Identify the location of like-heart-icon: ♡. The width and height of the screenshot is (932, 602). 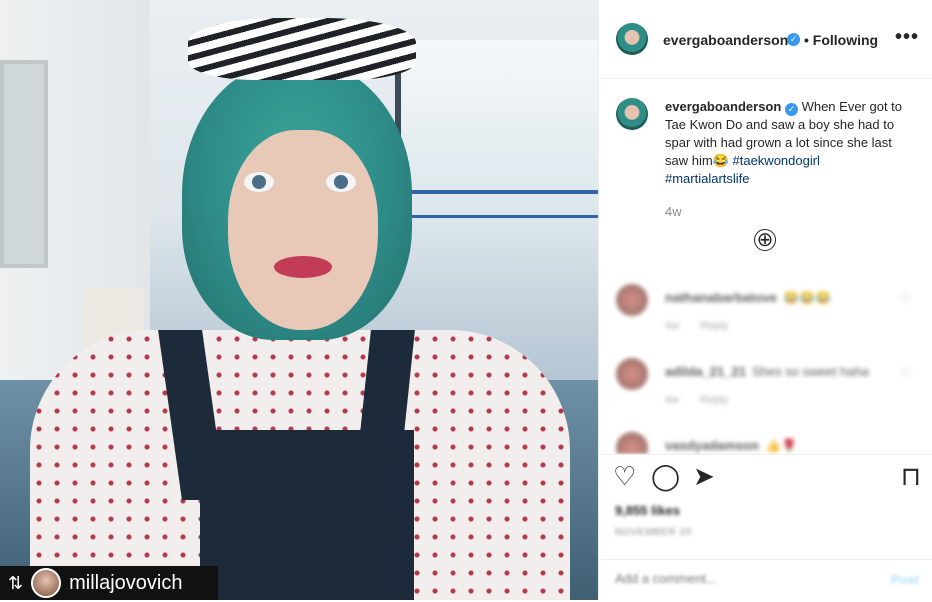
(624, 476).